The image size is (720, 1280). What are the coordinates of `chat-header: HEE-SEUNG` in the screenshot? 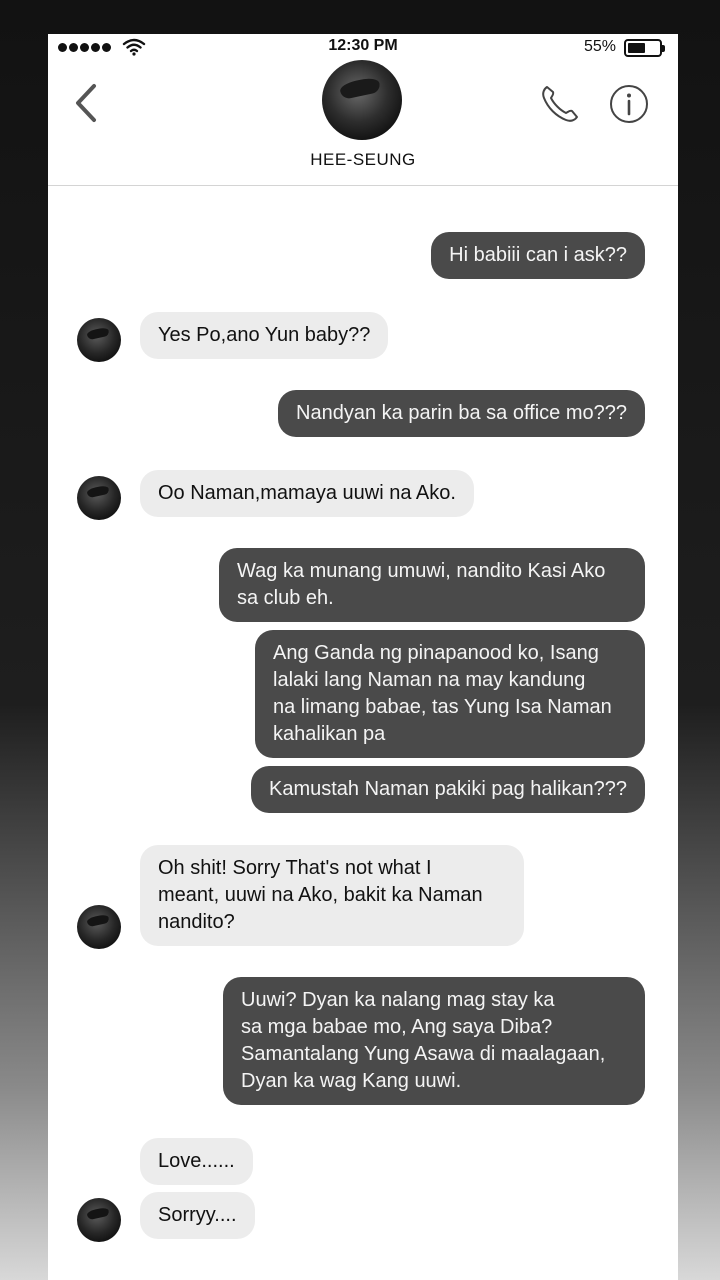 It's located at (363, 123).